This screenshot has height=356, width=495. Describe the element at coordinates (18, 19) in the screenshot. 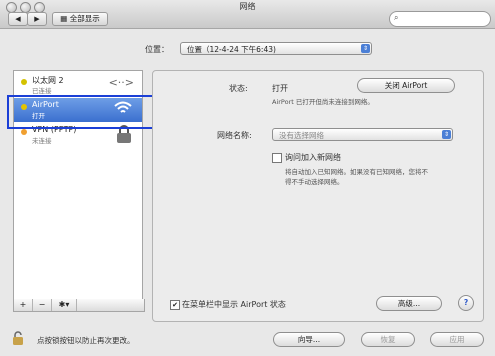

I see `back-button: ◀` at that location.